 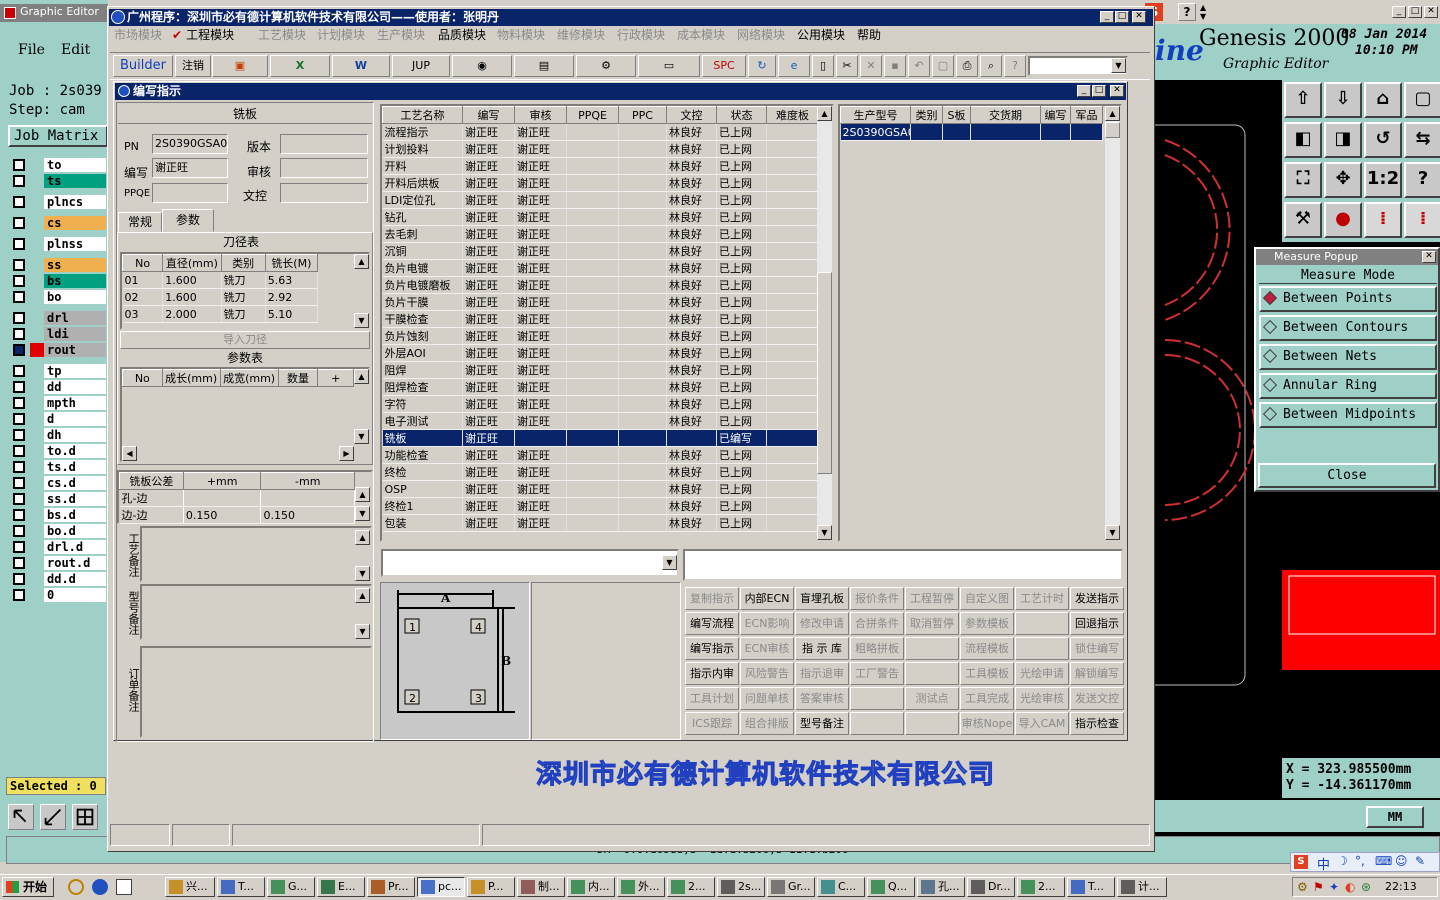 I want to click on action-button: 光绘审核, so click(x=1042, y=698).